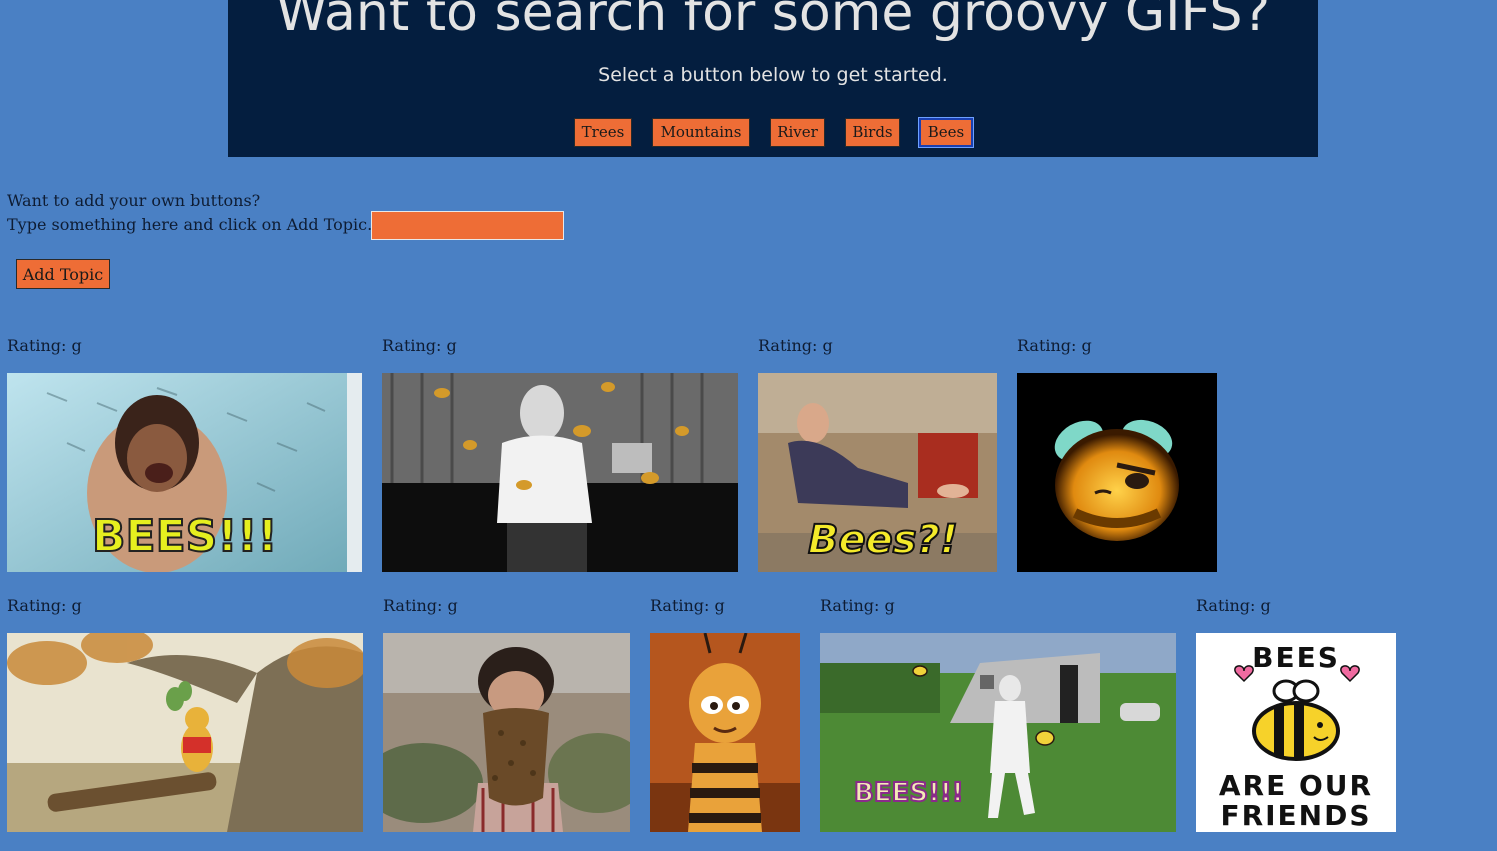 This screenshot has width=1497, height=851. What do you see at coordinates (1296, 785) in the screenshot?
I see `svg-text: ARE OUR` at bounding box center [1296, 785].